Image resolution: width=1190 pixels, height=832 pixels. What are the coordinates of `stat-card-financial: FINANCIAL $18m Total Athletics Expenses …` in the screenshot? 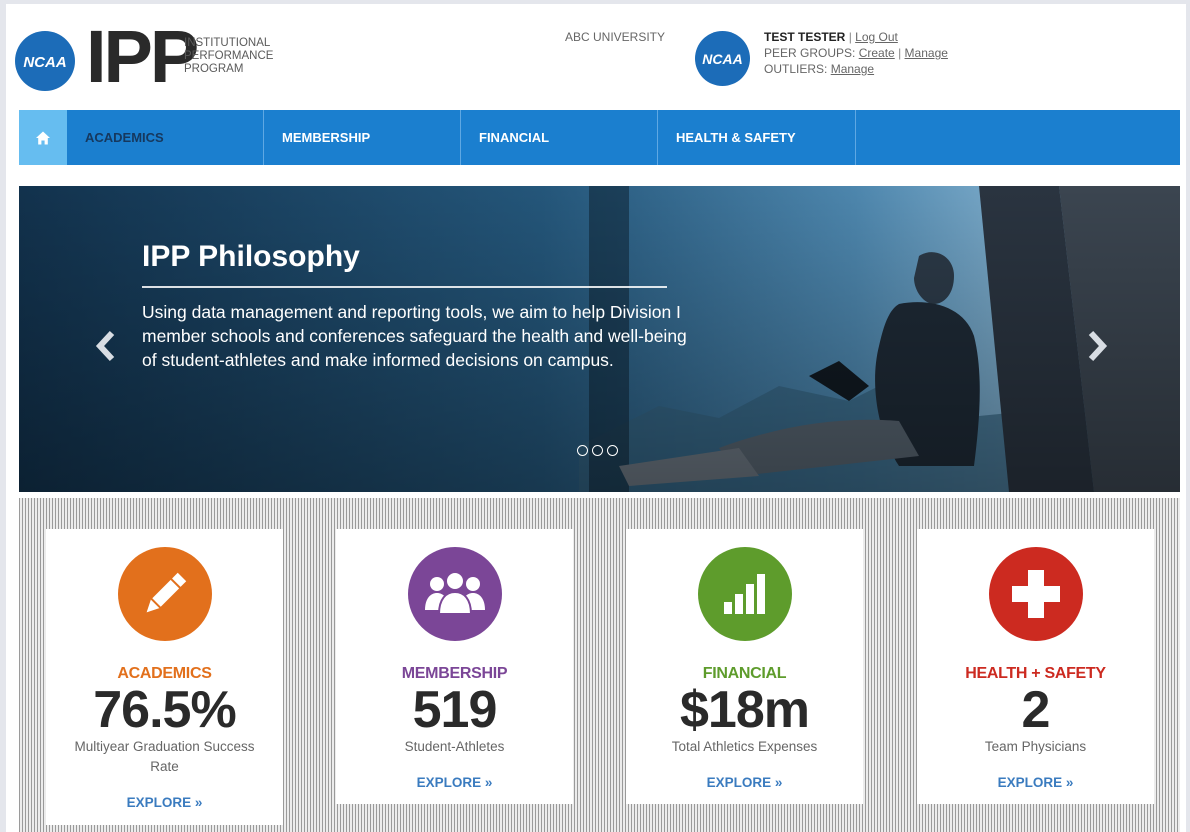 It's located at (744, 666).